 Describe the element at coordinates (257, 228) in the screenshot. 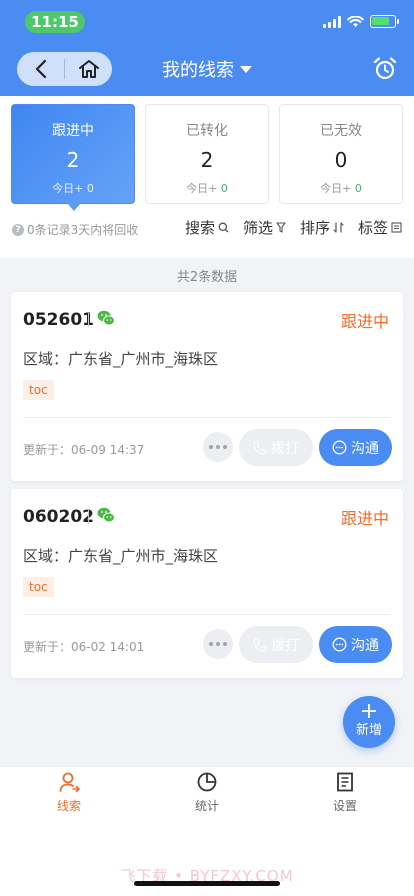

I see `filter-label: 筛选` at that location.